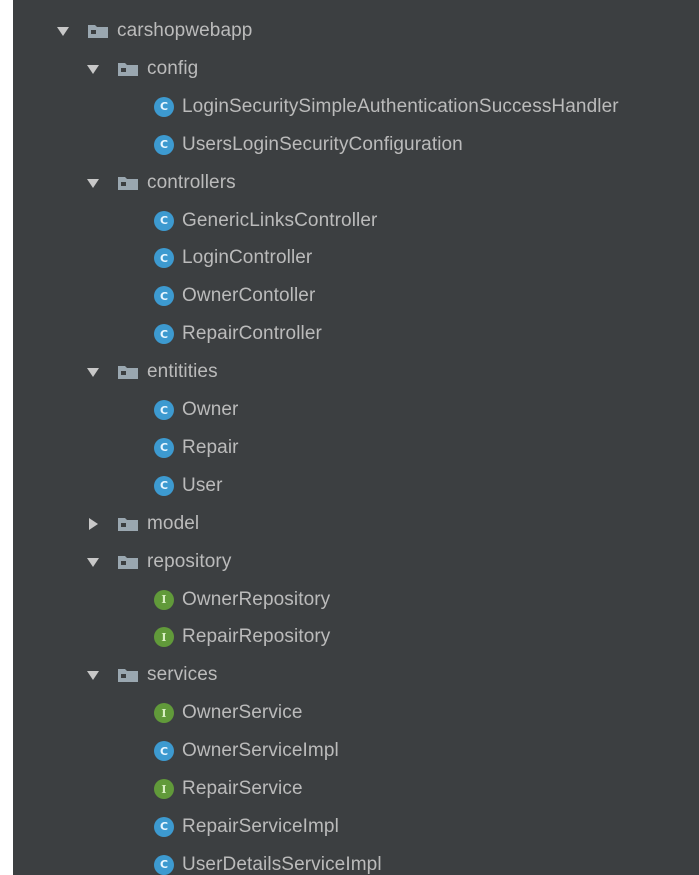  I want to click on tree-leaf-label: RepairService, so click(242, 788).